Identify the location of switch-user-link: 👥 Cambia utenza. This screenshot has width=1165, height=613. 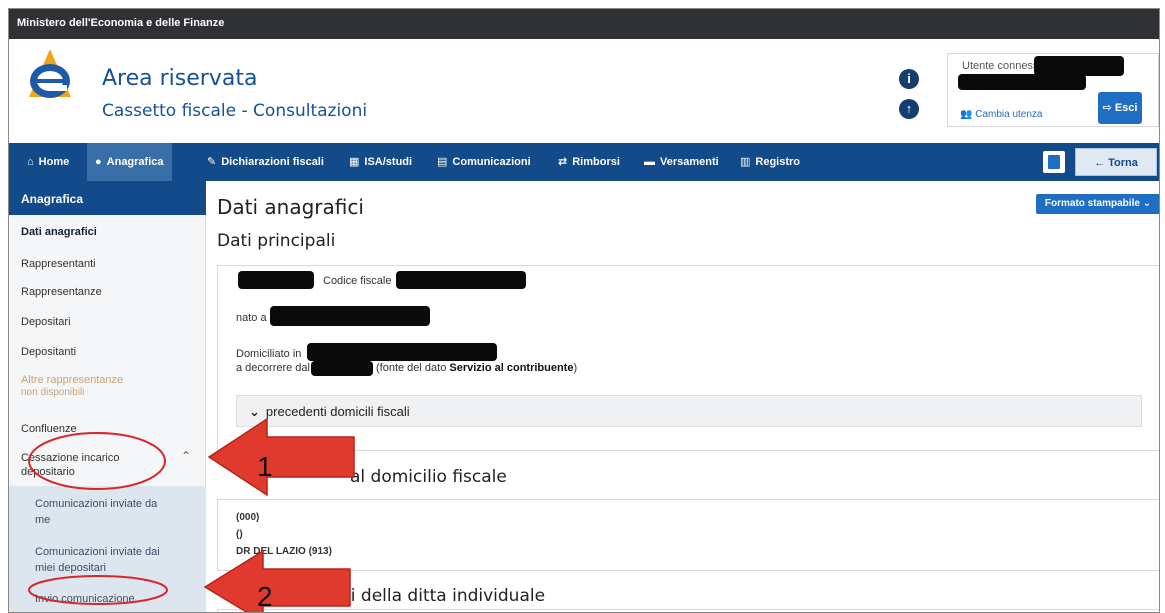
(1001, 114).